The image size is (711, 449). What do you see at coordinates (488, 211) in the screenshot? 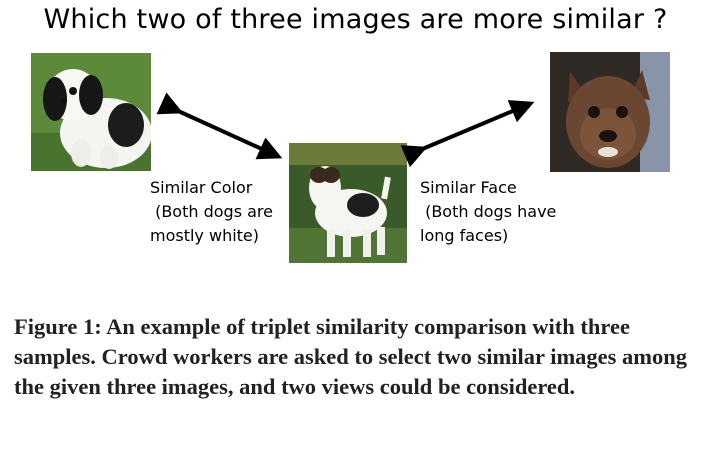
I see `similar-face-label: Similar Face (Both dogs have long faces)` at bounding box center [488, 211].